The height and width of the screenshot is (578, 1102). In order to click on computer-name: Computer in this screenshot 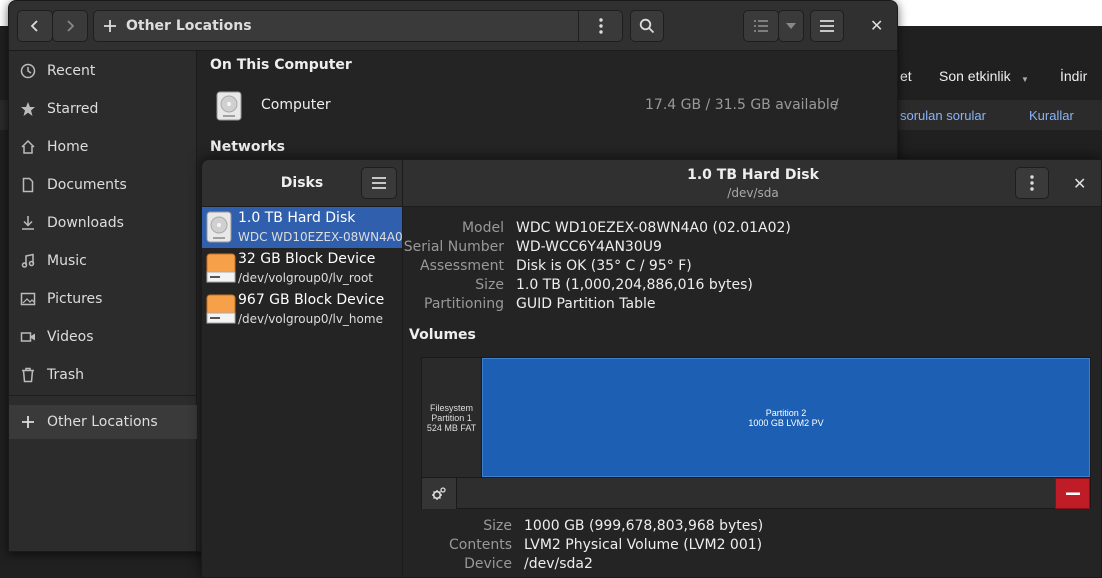, I will do `click(296, 105)`.